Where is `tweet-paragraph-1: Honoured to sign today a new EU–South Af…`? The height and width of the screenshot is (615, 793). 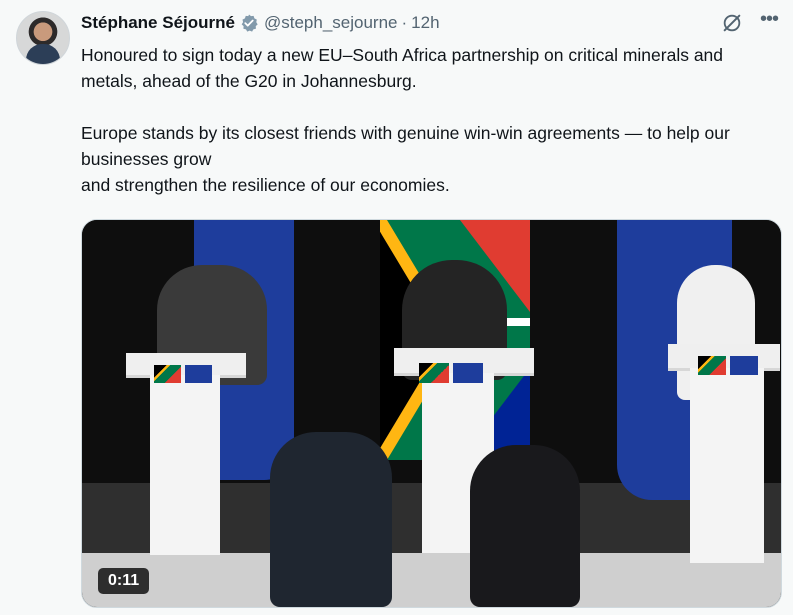
tweet-paragraph-1: Honoured to sign today a new EU–South Af… is located at coordinates (402, 68).